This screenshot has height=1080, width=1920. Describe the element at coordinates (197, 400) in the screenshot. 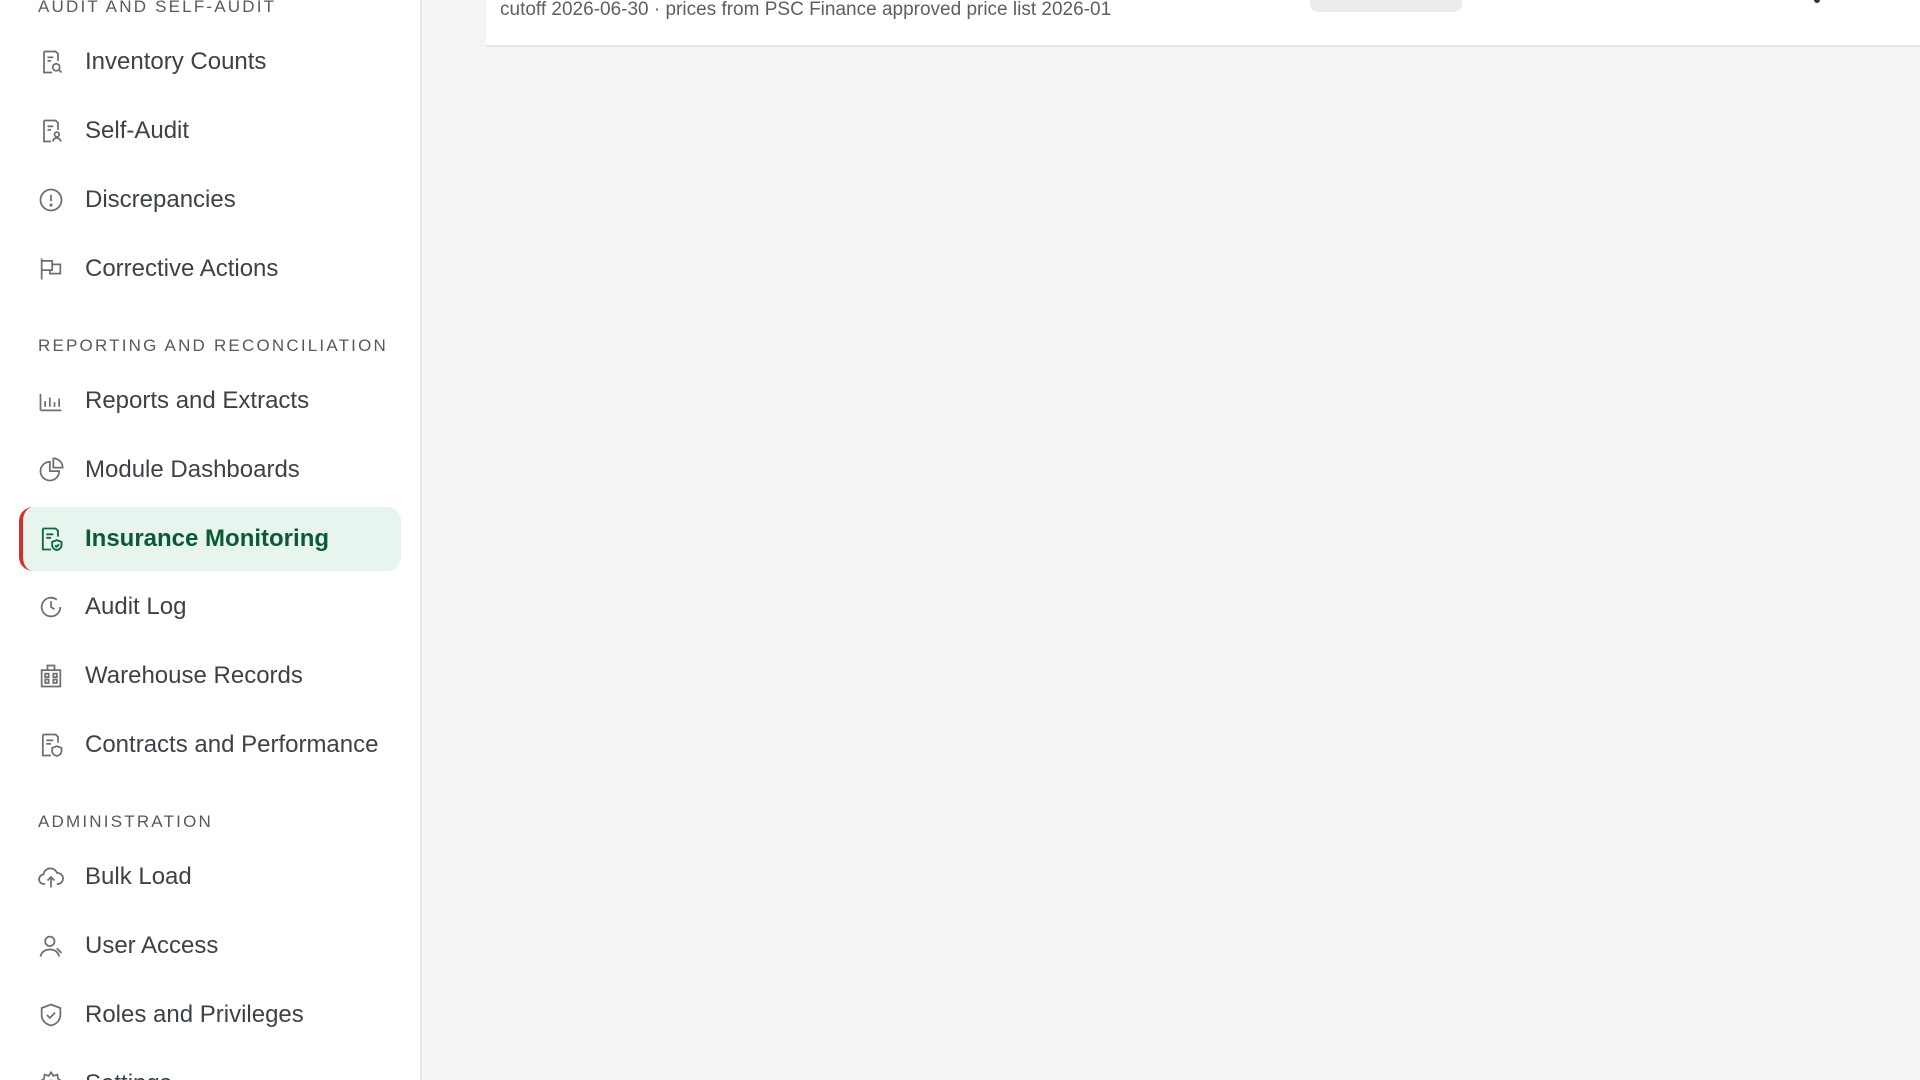

I see `sidebar-item-label: Reports and Extracts` at that location.